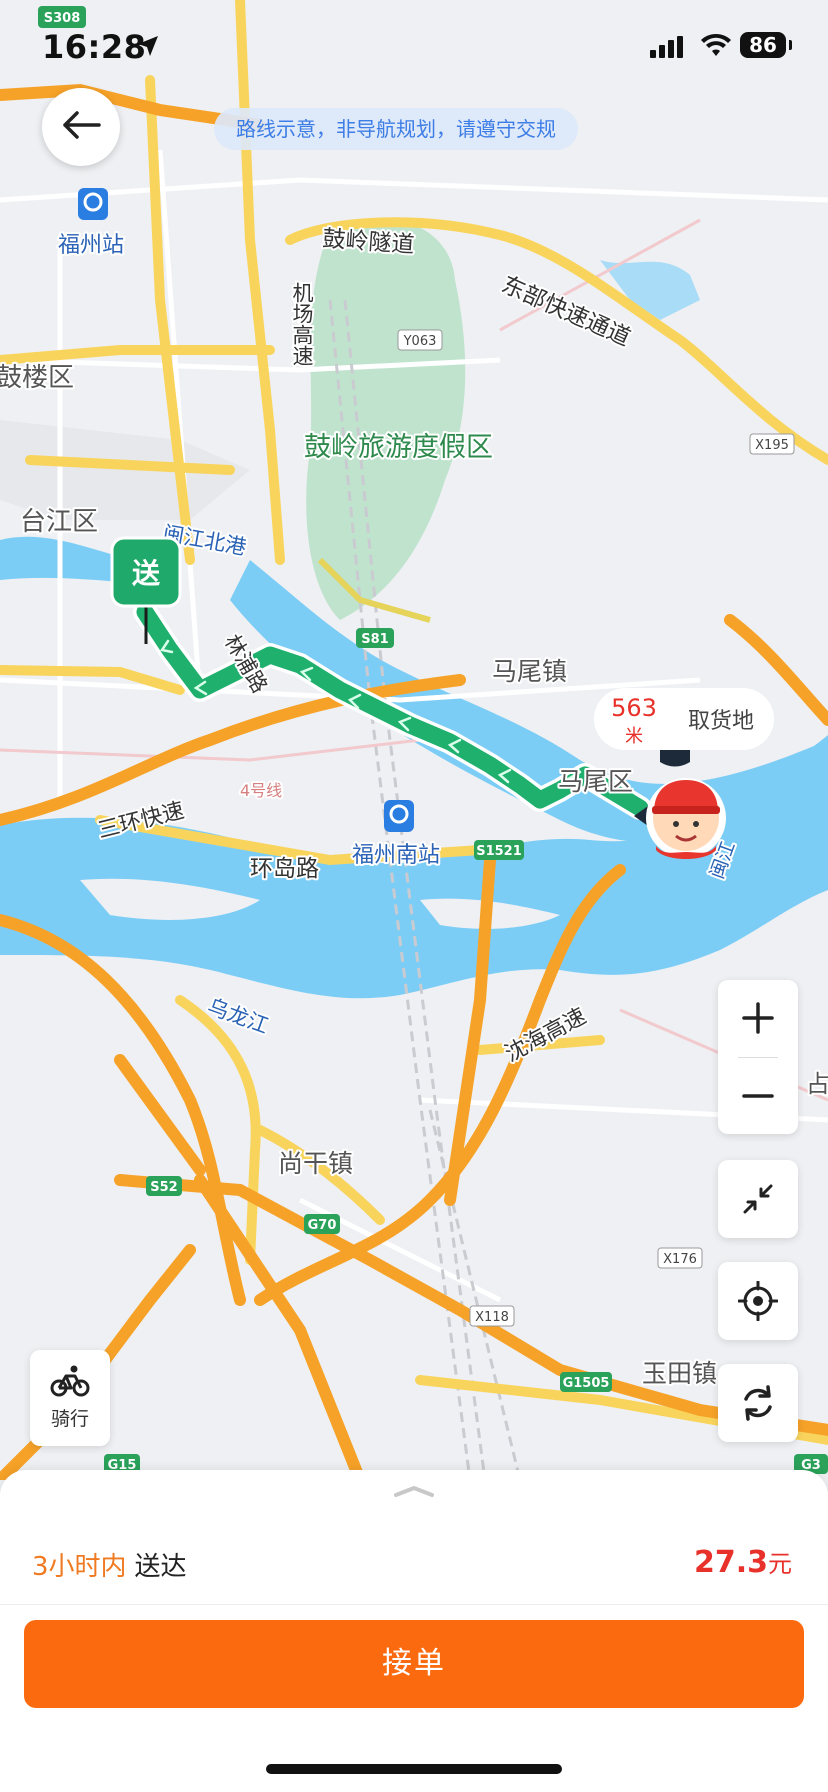  I want to click on plus-icon, so click(758, 1018).